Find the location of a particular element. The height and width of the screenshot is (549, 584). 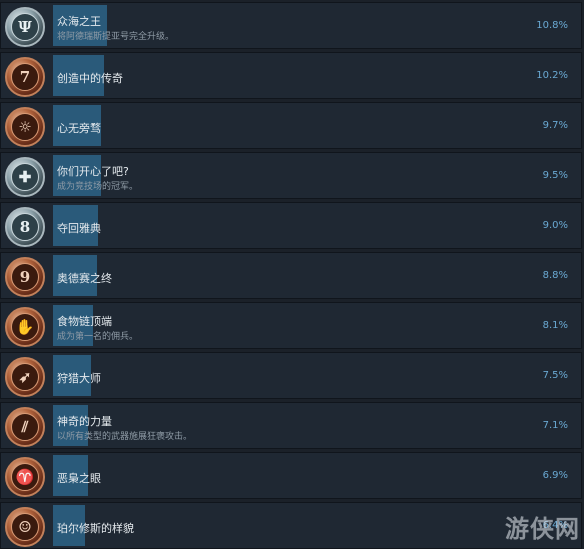

numeral-9-icon: 9 is located at coordinates (25, 277).